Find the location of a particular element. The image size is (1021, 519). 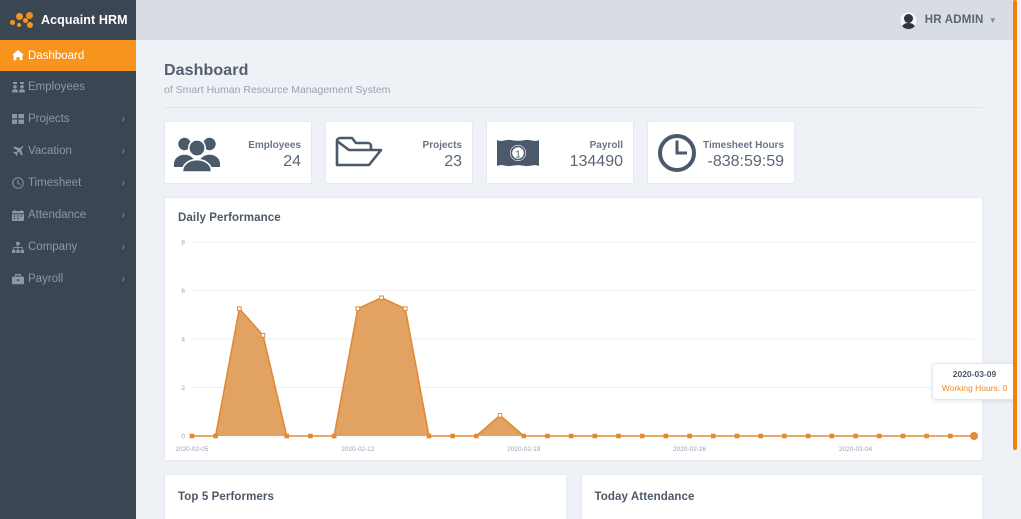

svg-text: 2020-02-05 is located at coordinates (192, 449).